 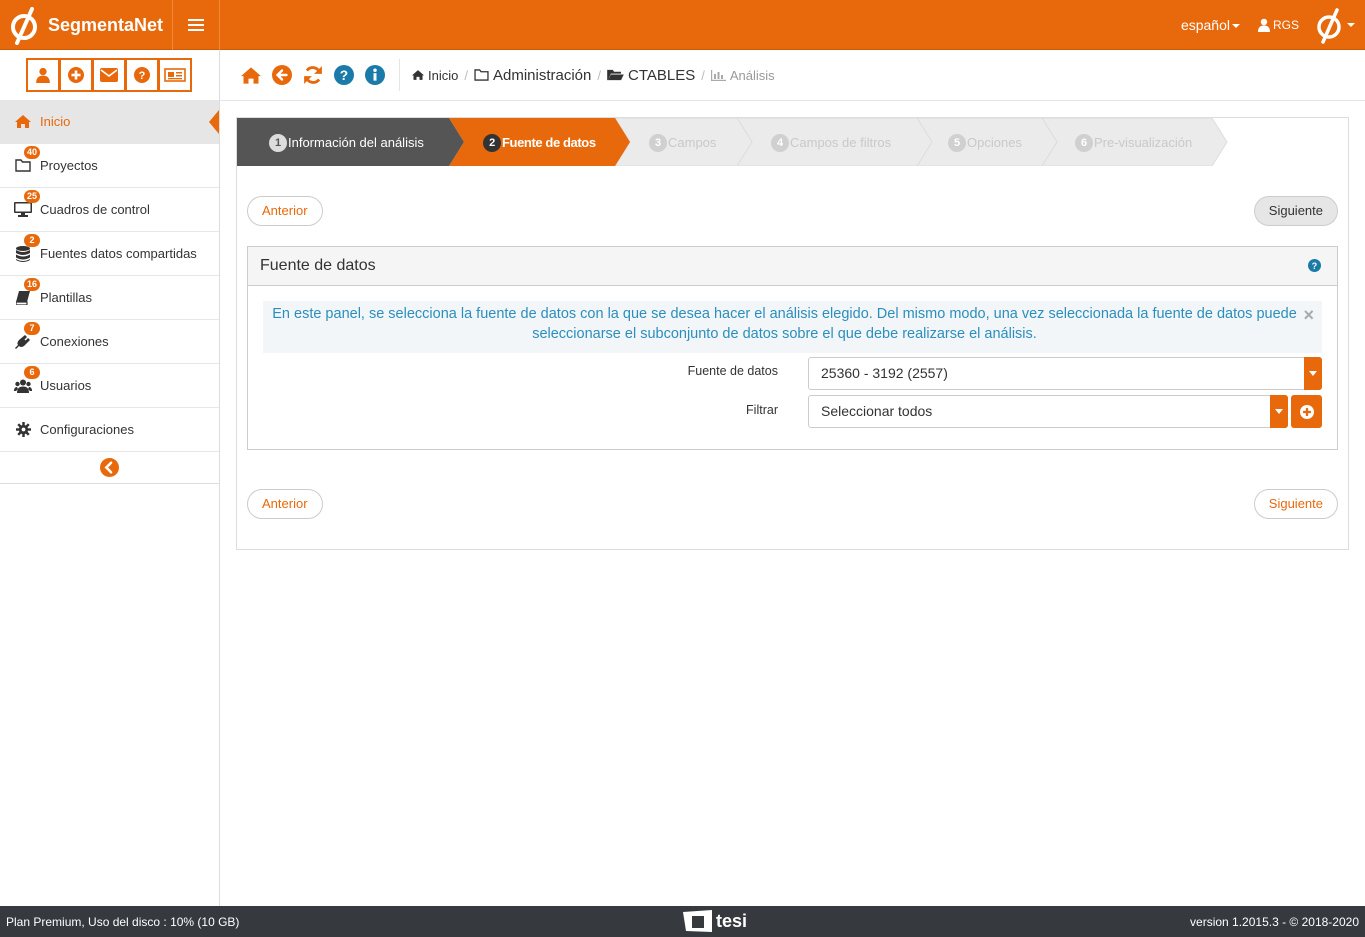 What do you see at coordinates (23, 298) in the screenshot?
I see `book-icon` at bounding box center [23, 298].